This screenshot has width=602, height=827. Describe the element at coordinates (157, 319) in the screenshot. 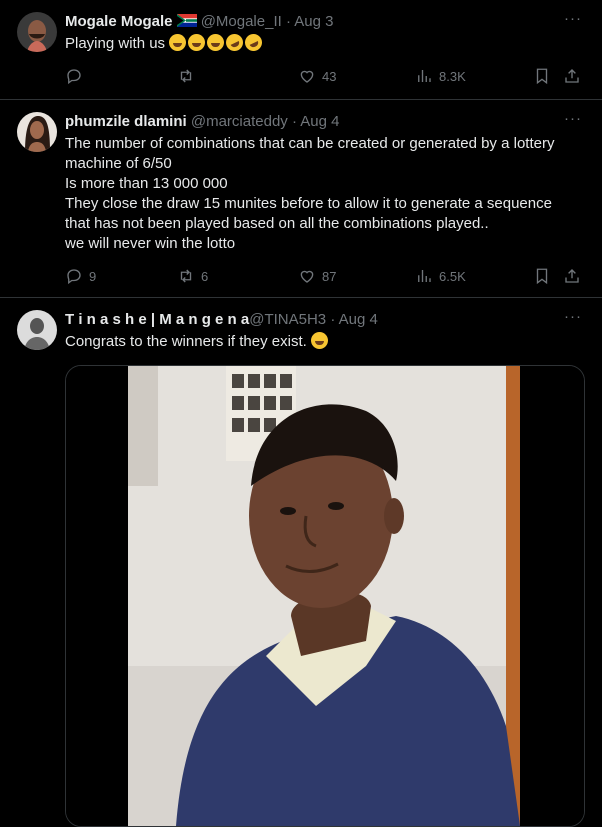

I see `author-name: T i n a s h e | M a n g e n a` at that location.